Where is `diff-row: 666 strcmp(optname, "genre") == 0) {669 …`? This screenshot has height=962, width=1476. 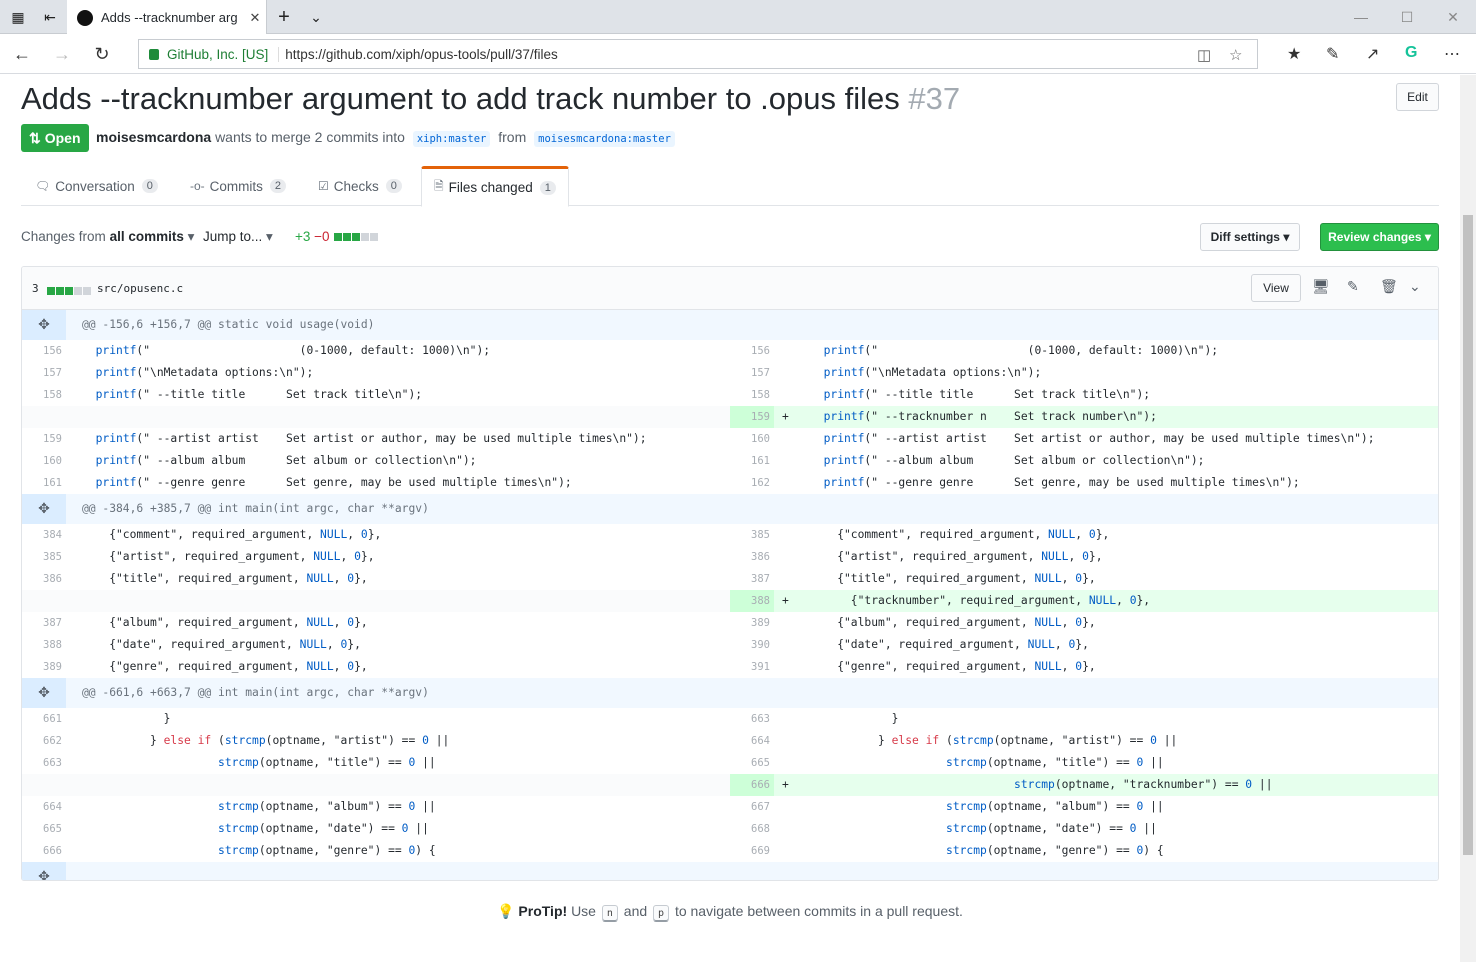 diff-row: 666 strcmp(optname, "genre") == 0) {669 … is located at coordinates (730, 851).